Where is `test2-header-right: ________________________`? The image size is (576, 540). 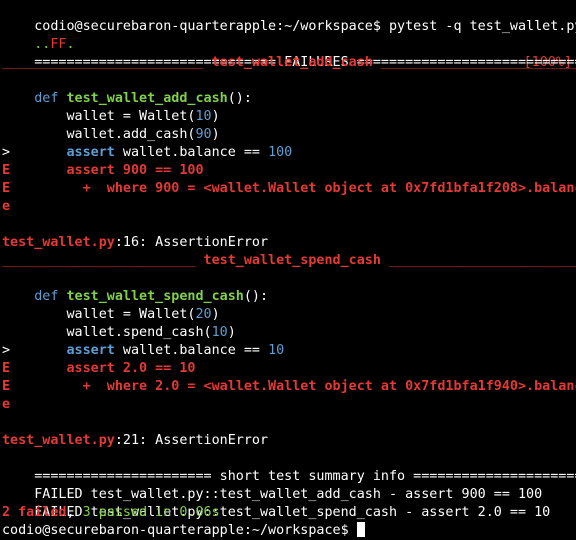
test2-header-right: ________________________ is located at coordinates (482, 260).